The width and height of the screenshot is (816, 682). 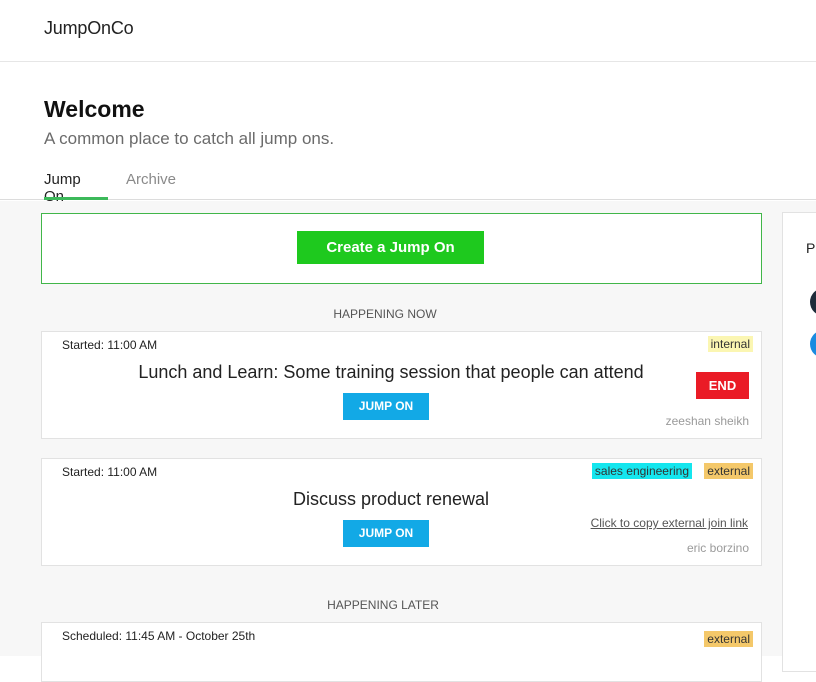 I want to click on owner-name: zeeshan sheikh, so click(x=707, y=421).